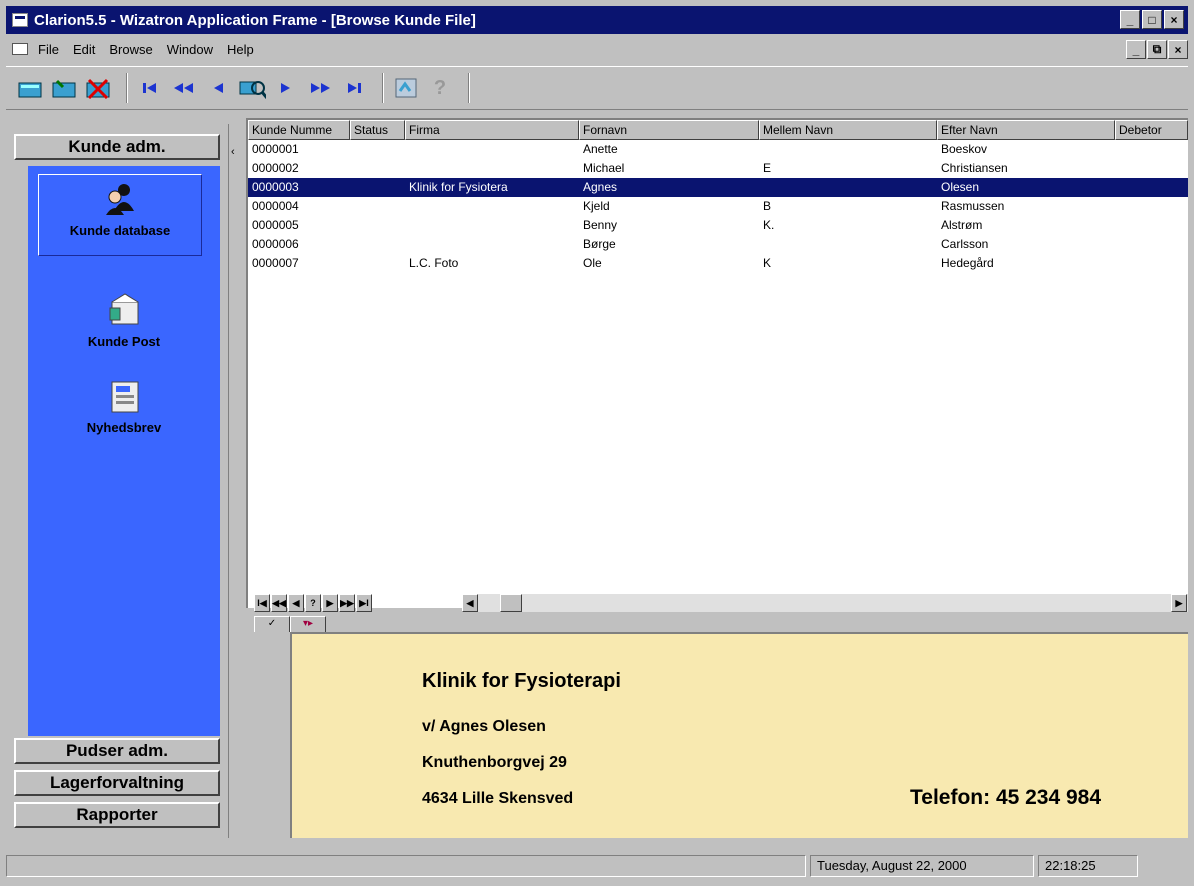 This screenshot has width=1194, height=886. Describe the element at coordinates (190, 49) in the screenshot. I see `menu-window: Window` at that location.